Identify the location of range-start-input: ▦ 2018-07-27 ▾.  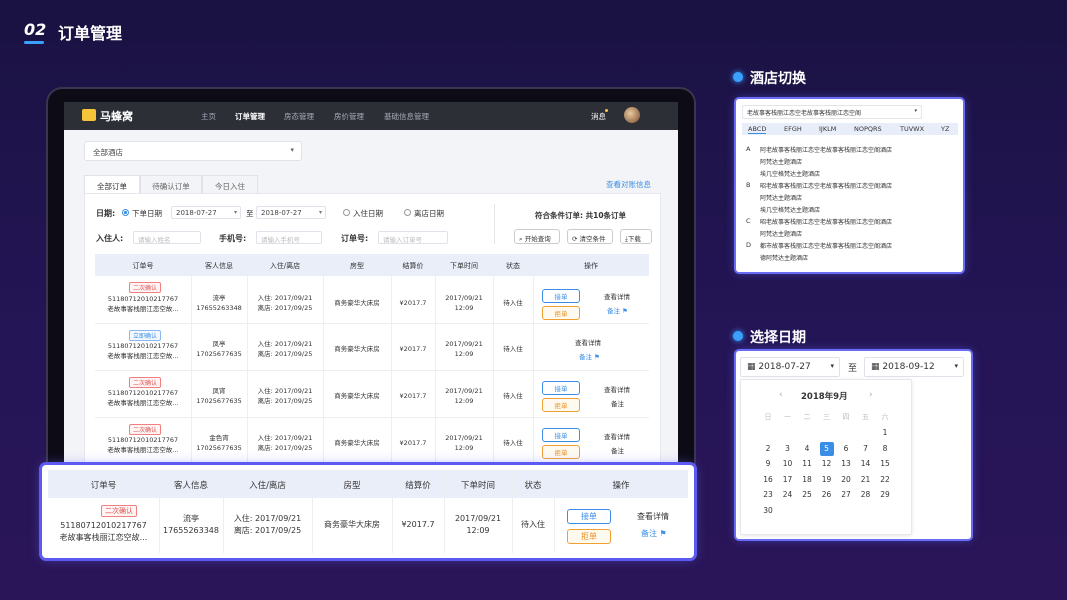
(790, 367).